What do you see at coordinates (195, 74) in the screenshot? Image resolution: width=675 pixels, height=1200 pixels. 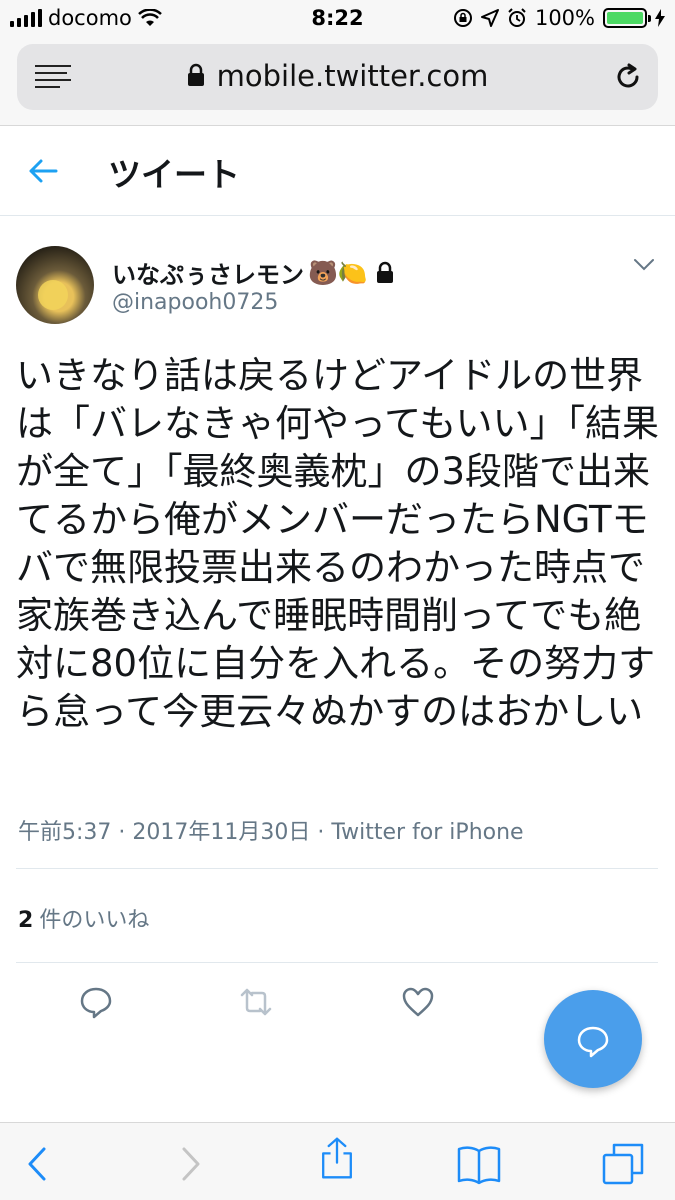 I see `lock-icon` at bounding box center [195, 74].